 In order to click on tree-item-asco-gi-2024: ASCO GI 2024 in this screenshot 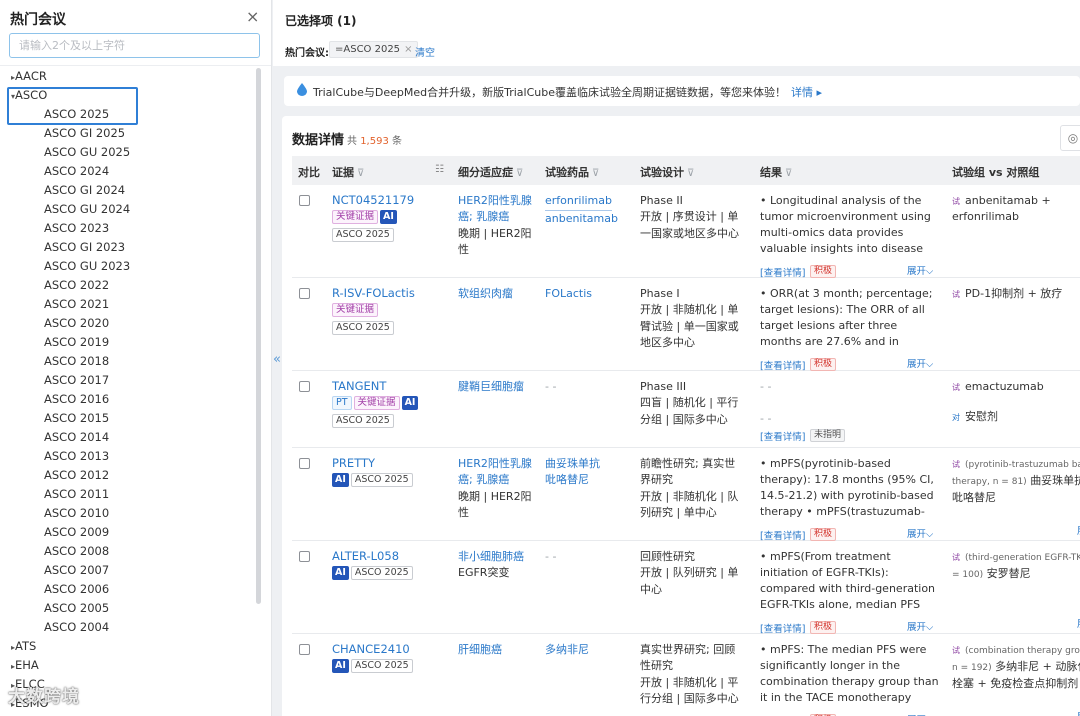, I will do `click(84, 190)`.